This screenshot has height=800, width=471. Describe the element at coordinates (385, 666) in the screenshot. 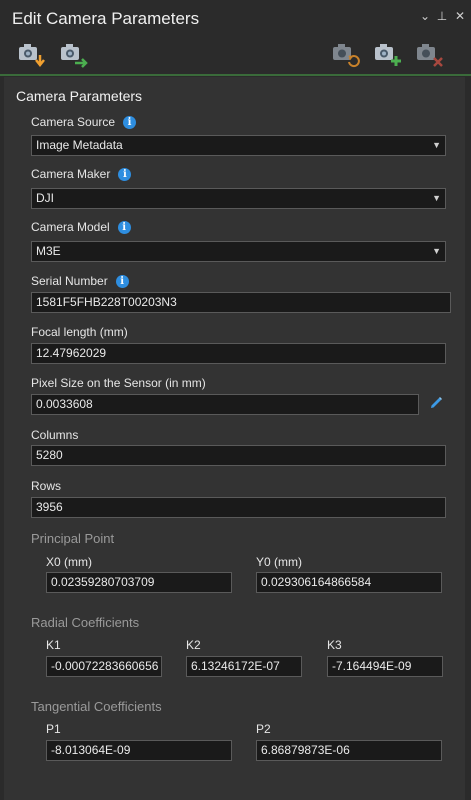

I see `k3-input: -7.164494E-09` at that location.